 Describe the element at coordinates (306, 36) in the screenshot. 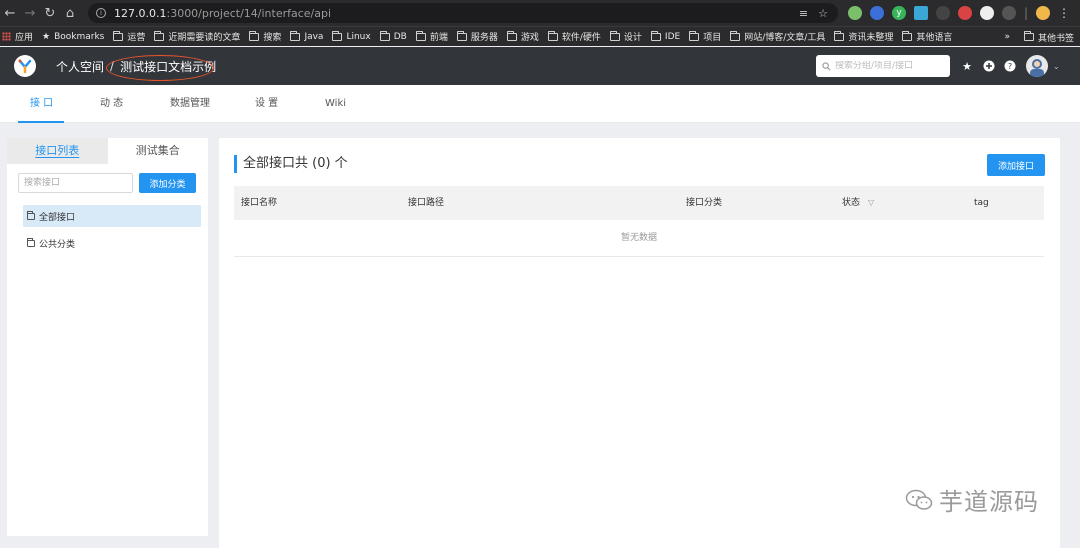

I see `bookmark-folder: Java` at that location.